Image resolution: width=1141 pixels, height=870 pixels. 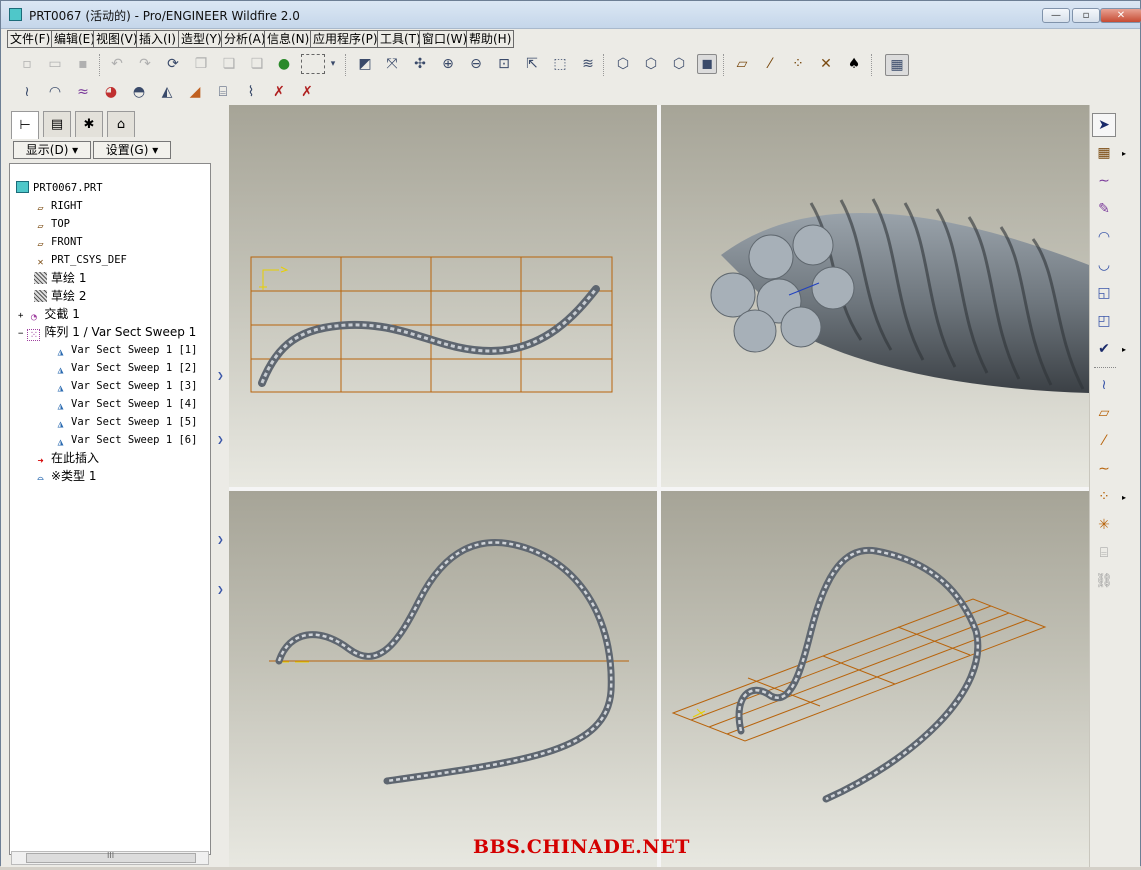 I want to click on tree-item-intersect: + ◔ 交截 1, so click(x=49, y=314).